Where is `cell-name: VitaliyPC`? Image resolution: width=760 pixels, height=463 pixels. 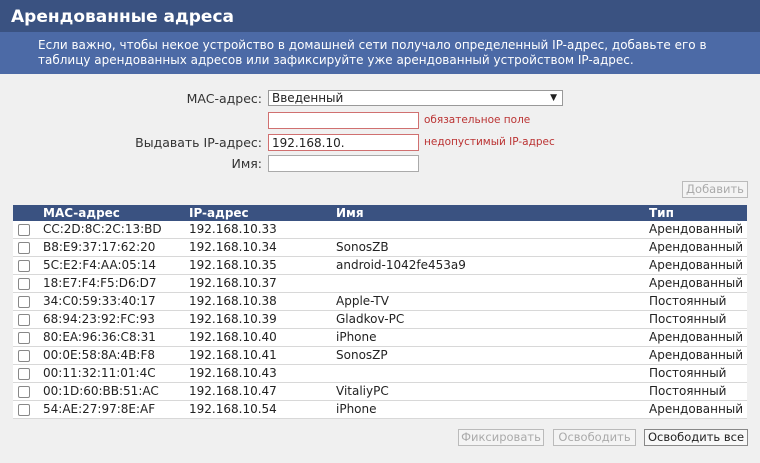 cell-name: VitaliyPC is located at coordinates (492, 391).